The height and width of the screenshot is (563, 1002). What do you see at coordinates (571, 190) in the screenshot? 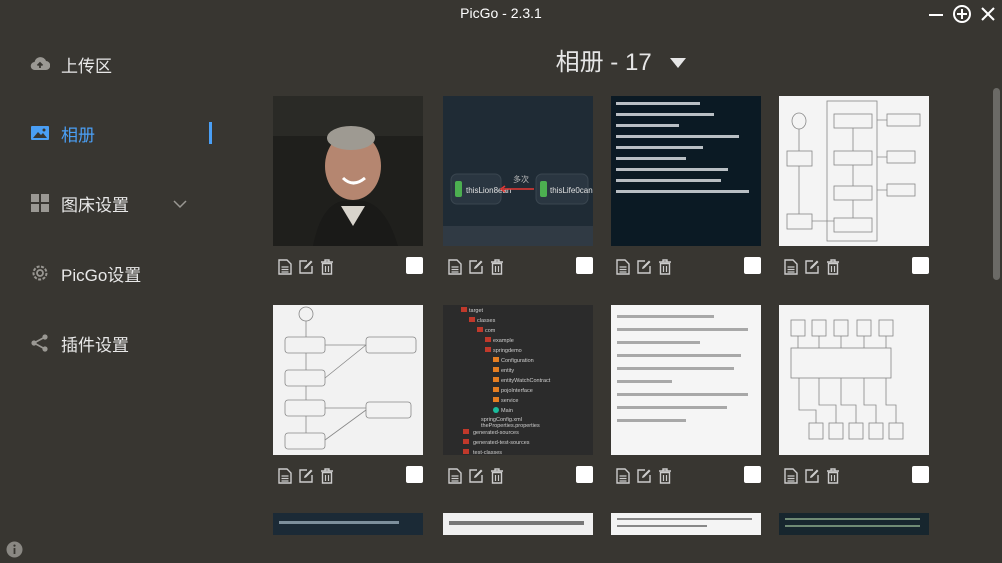
I see `svg-text: thisLife0can` at bounding box center [571, 190].